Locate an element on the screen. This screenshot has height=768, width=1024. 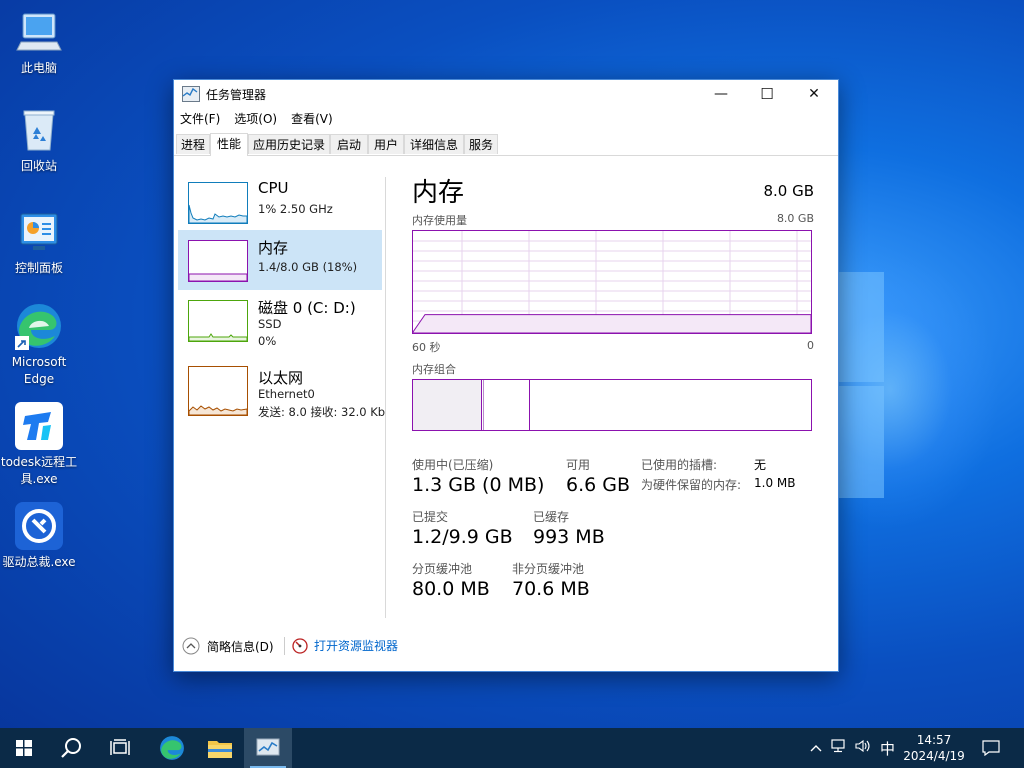
windows-logo-icon is located at coordinates (24, 748).